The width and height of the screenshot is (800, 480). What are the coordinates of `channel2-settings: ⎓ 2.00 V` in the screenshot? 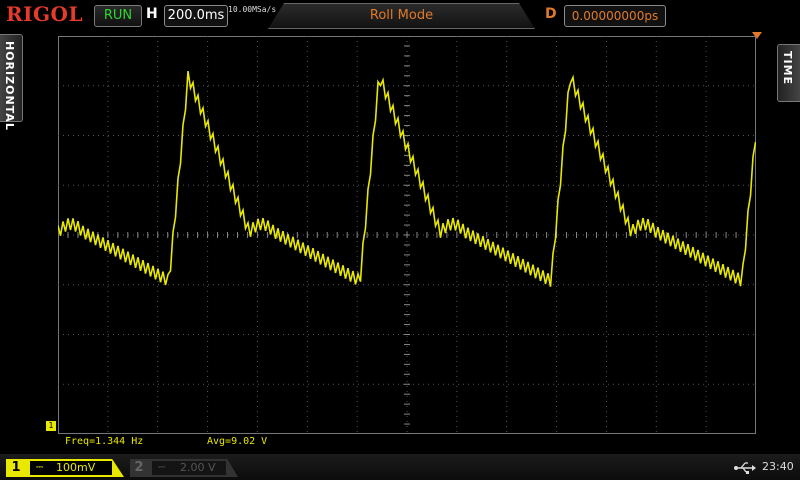 It's located at (189, 468).